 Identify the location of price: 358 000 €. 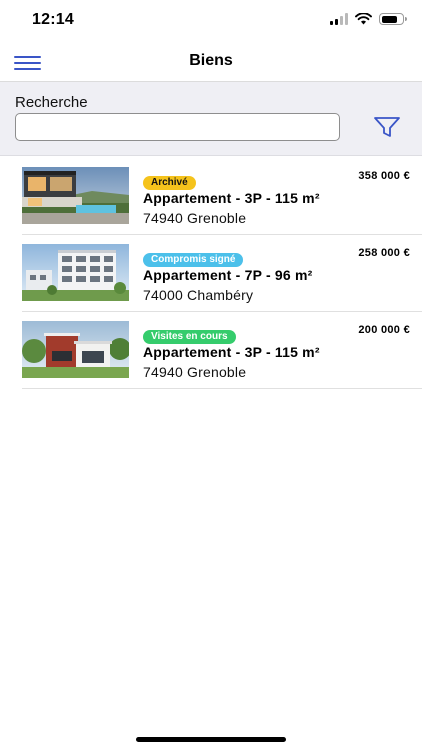
(384, 176).